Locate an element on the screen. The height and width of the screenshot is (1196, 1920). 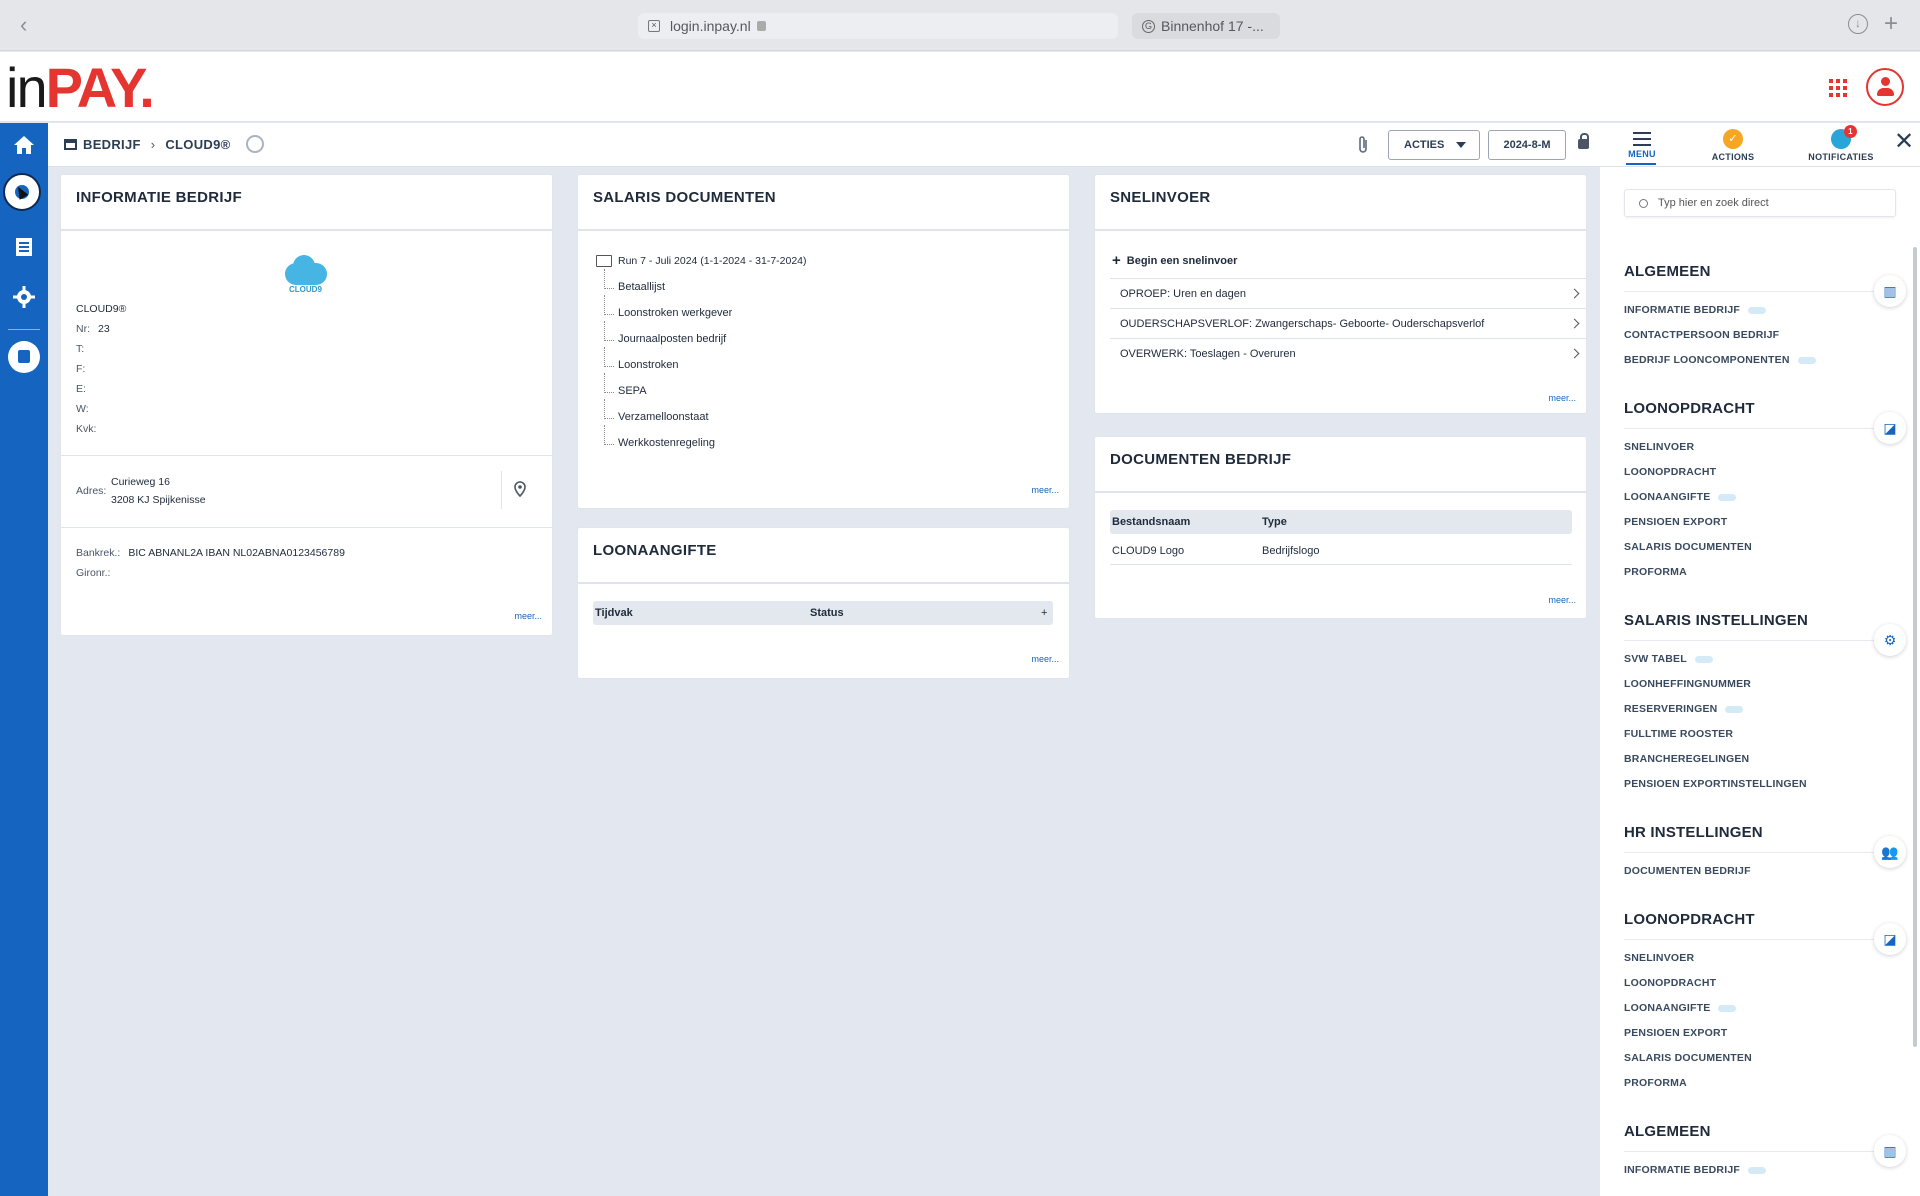
field-e: E: is located at coordinates (81, 389).